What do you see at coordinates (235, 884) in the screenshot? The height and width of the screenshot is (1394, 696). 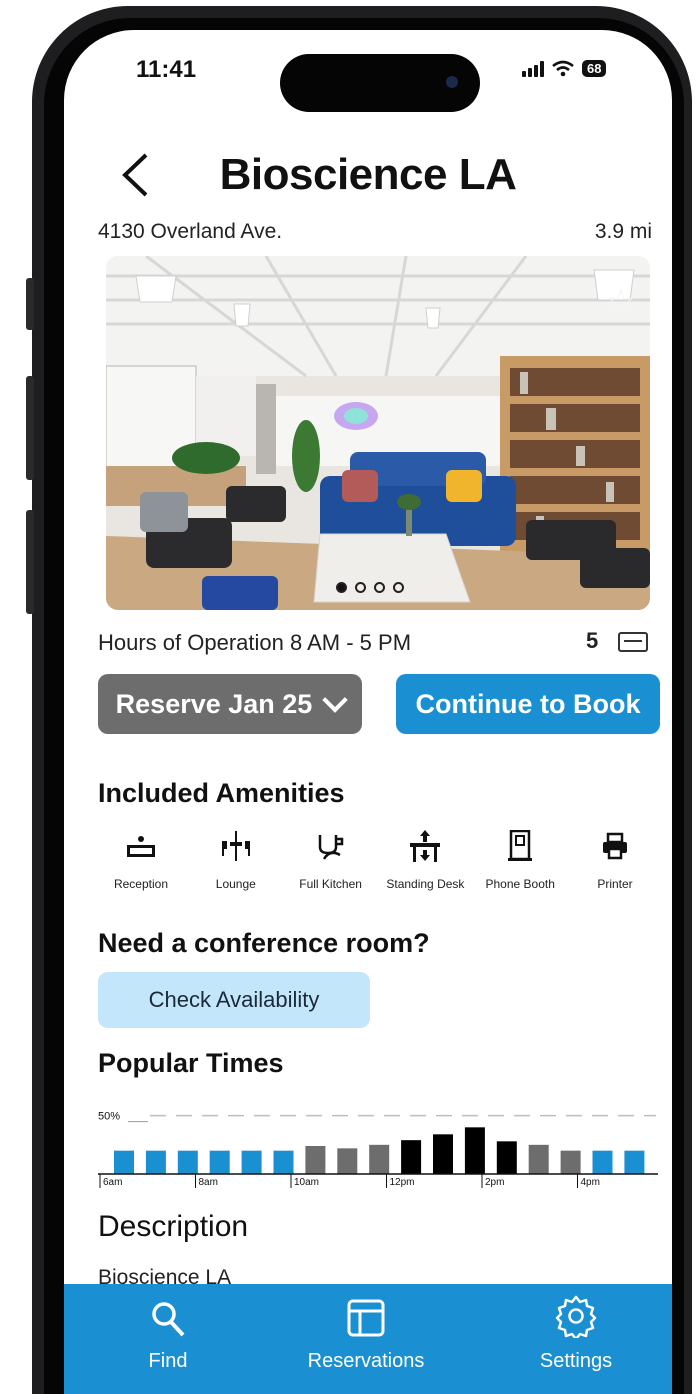 I see `amenity-label: Lounge` at bounding box center [235, 884].